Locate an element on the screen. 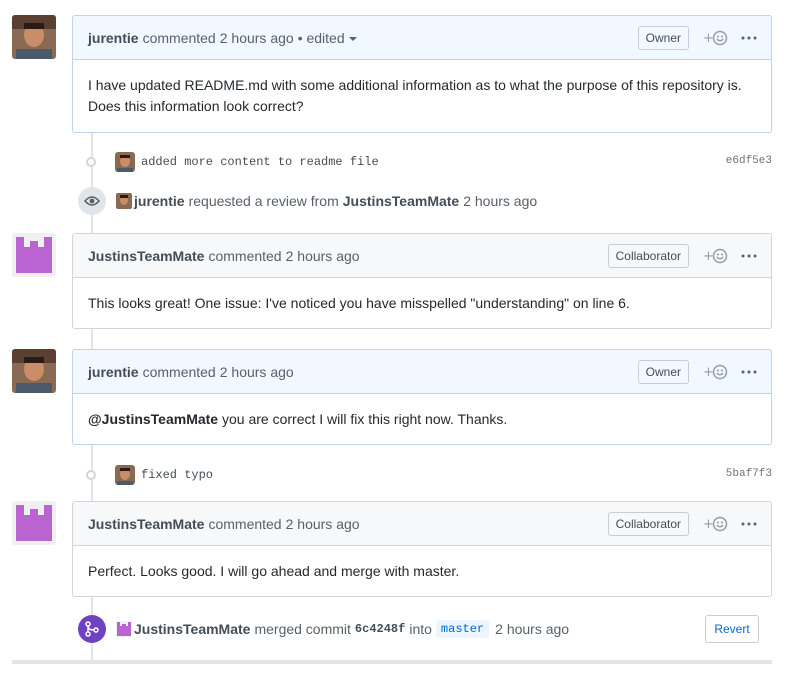 The image size is (785, 673). event-text: merged commit is located at coordinates (302, 629).